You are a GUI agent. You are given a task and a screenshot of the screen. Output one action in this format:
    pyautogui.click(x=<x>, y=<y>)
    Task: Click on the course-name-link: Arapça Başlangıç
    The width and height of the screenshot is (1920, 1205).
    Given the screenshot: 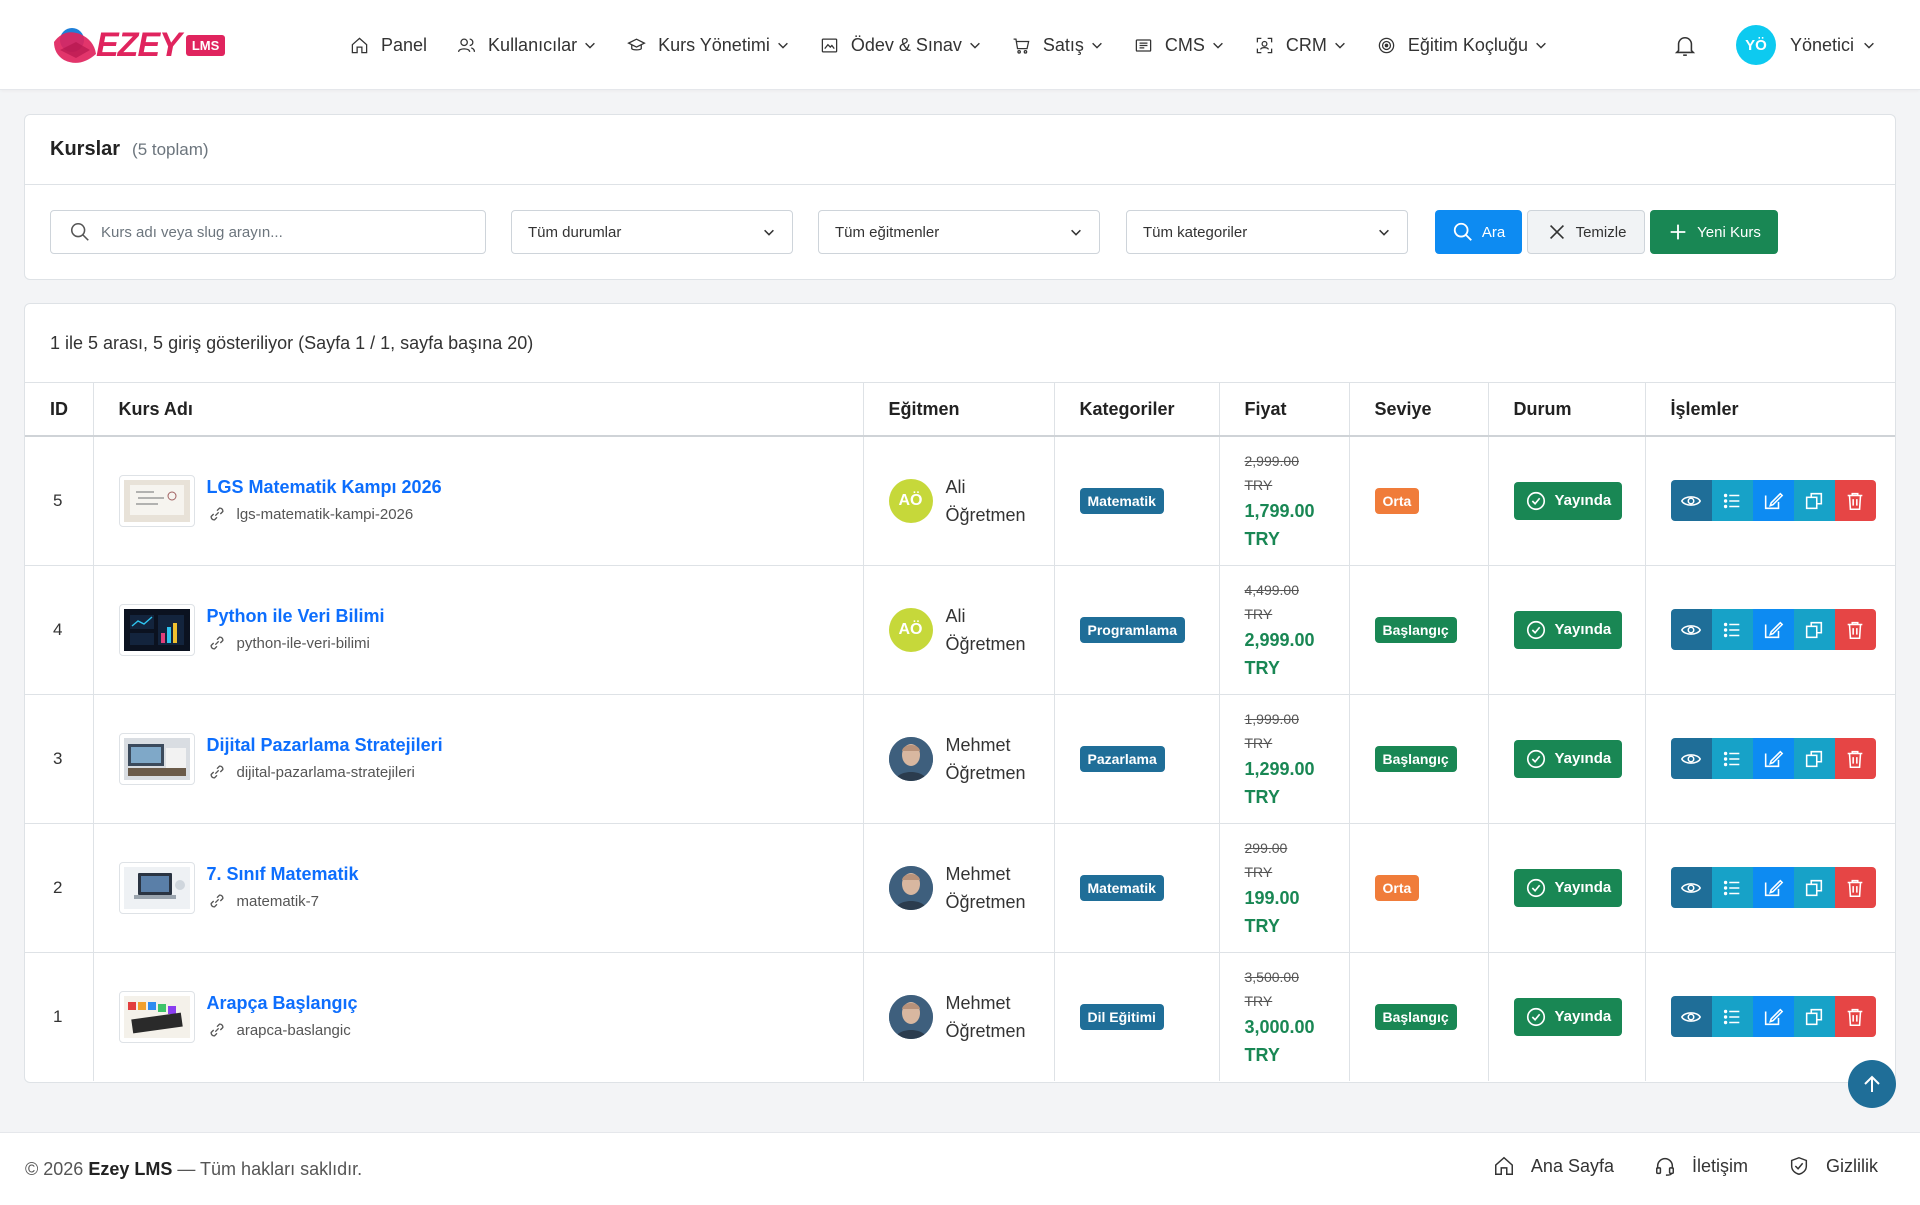 What is the action you would take?
    pyautogui.click(x=282, y=1003)
    